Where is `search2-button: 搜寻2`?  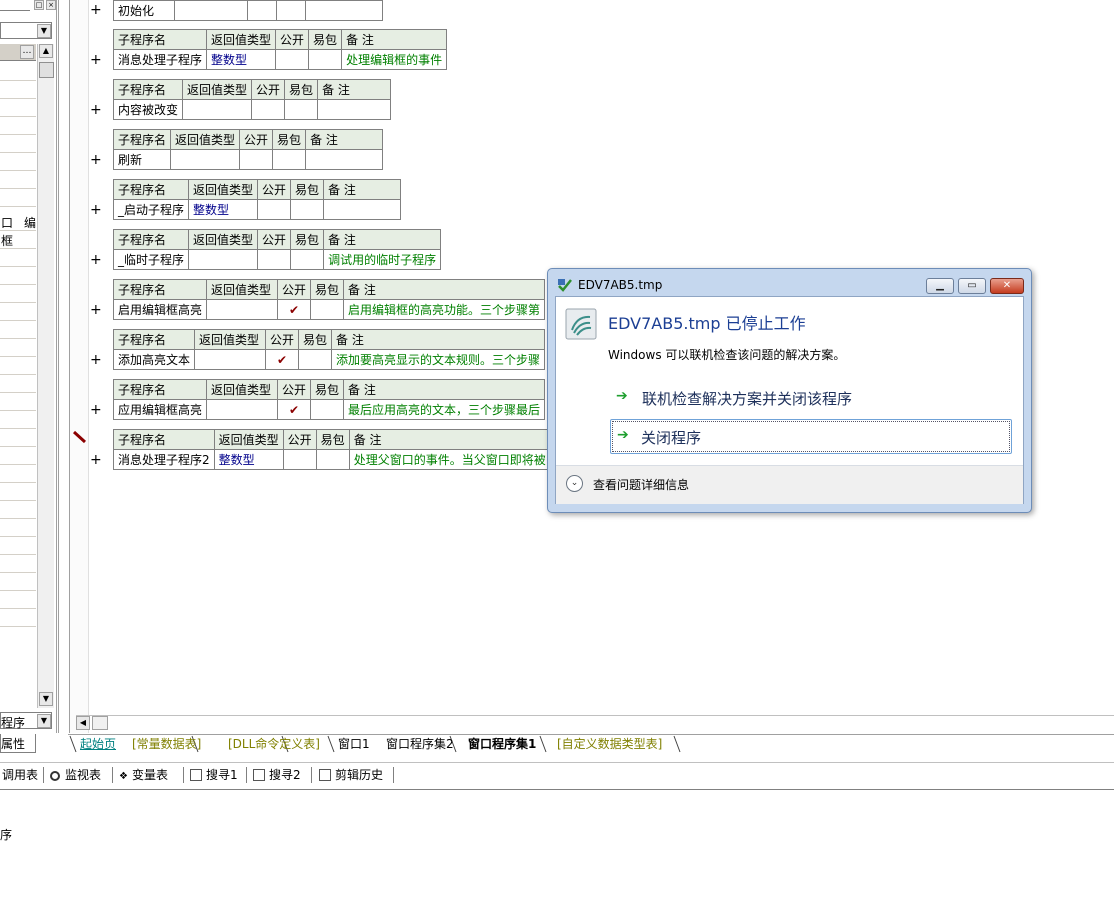 search2-button: 搜寻2 is located at coordinates (277, 775).